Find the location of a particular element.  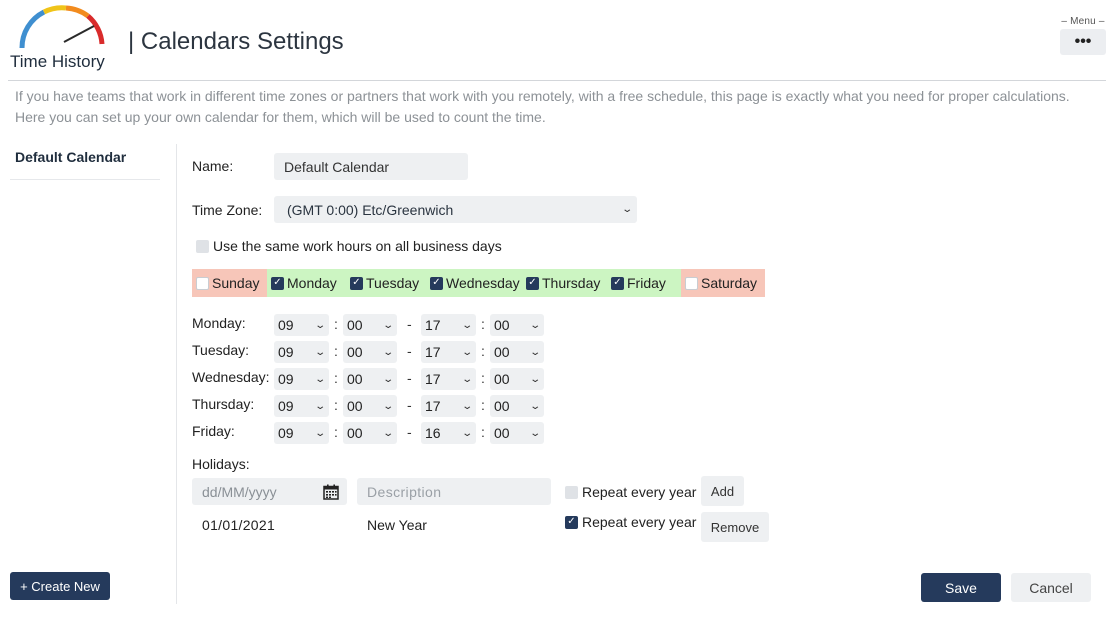

remove-holiday-button: Remove is located at coordinates (735, 527).